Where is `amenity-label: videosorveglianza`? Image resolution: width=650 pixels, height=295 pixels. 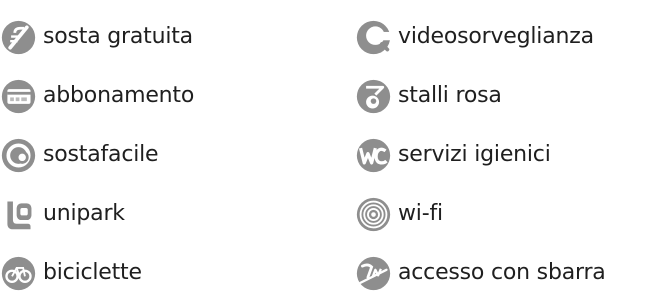
amenity-label: videosorveglianza is located at coordinates (496, 36).